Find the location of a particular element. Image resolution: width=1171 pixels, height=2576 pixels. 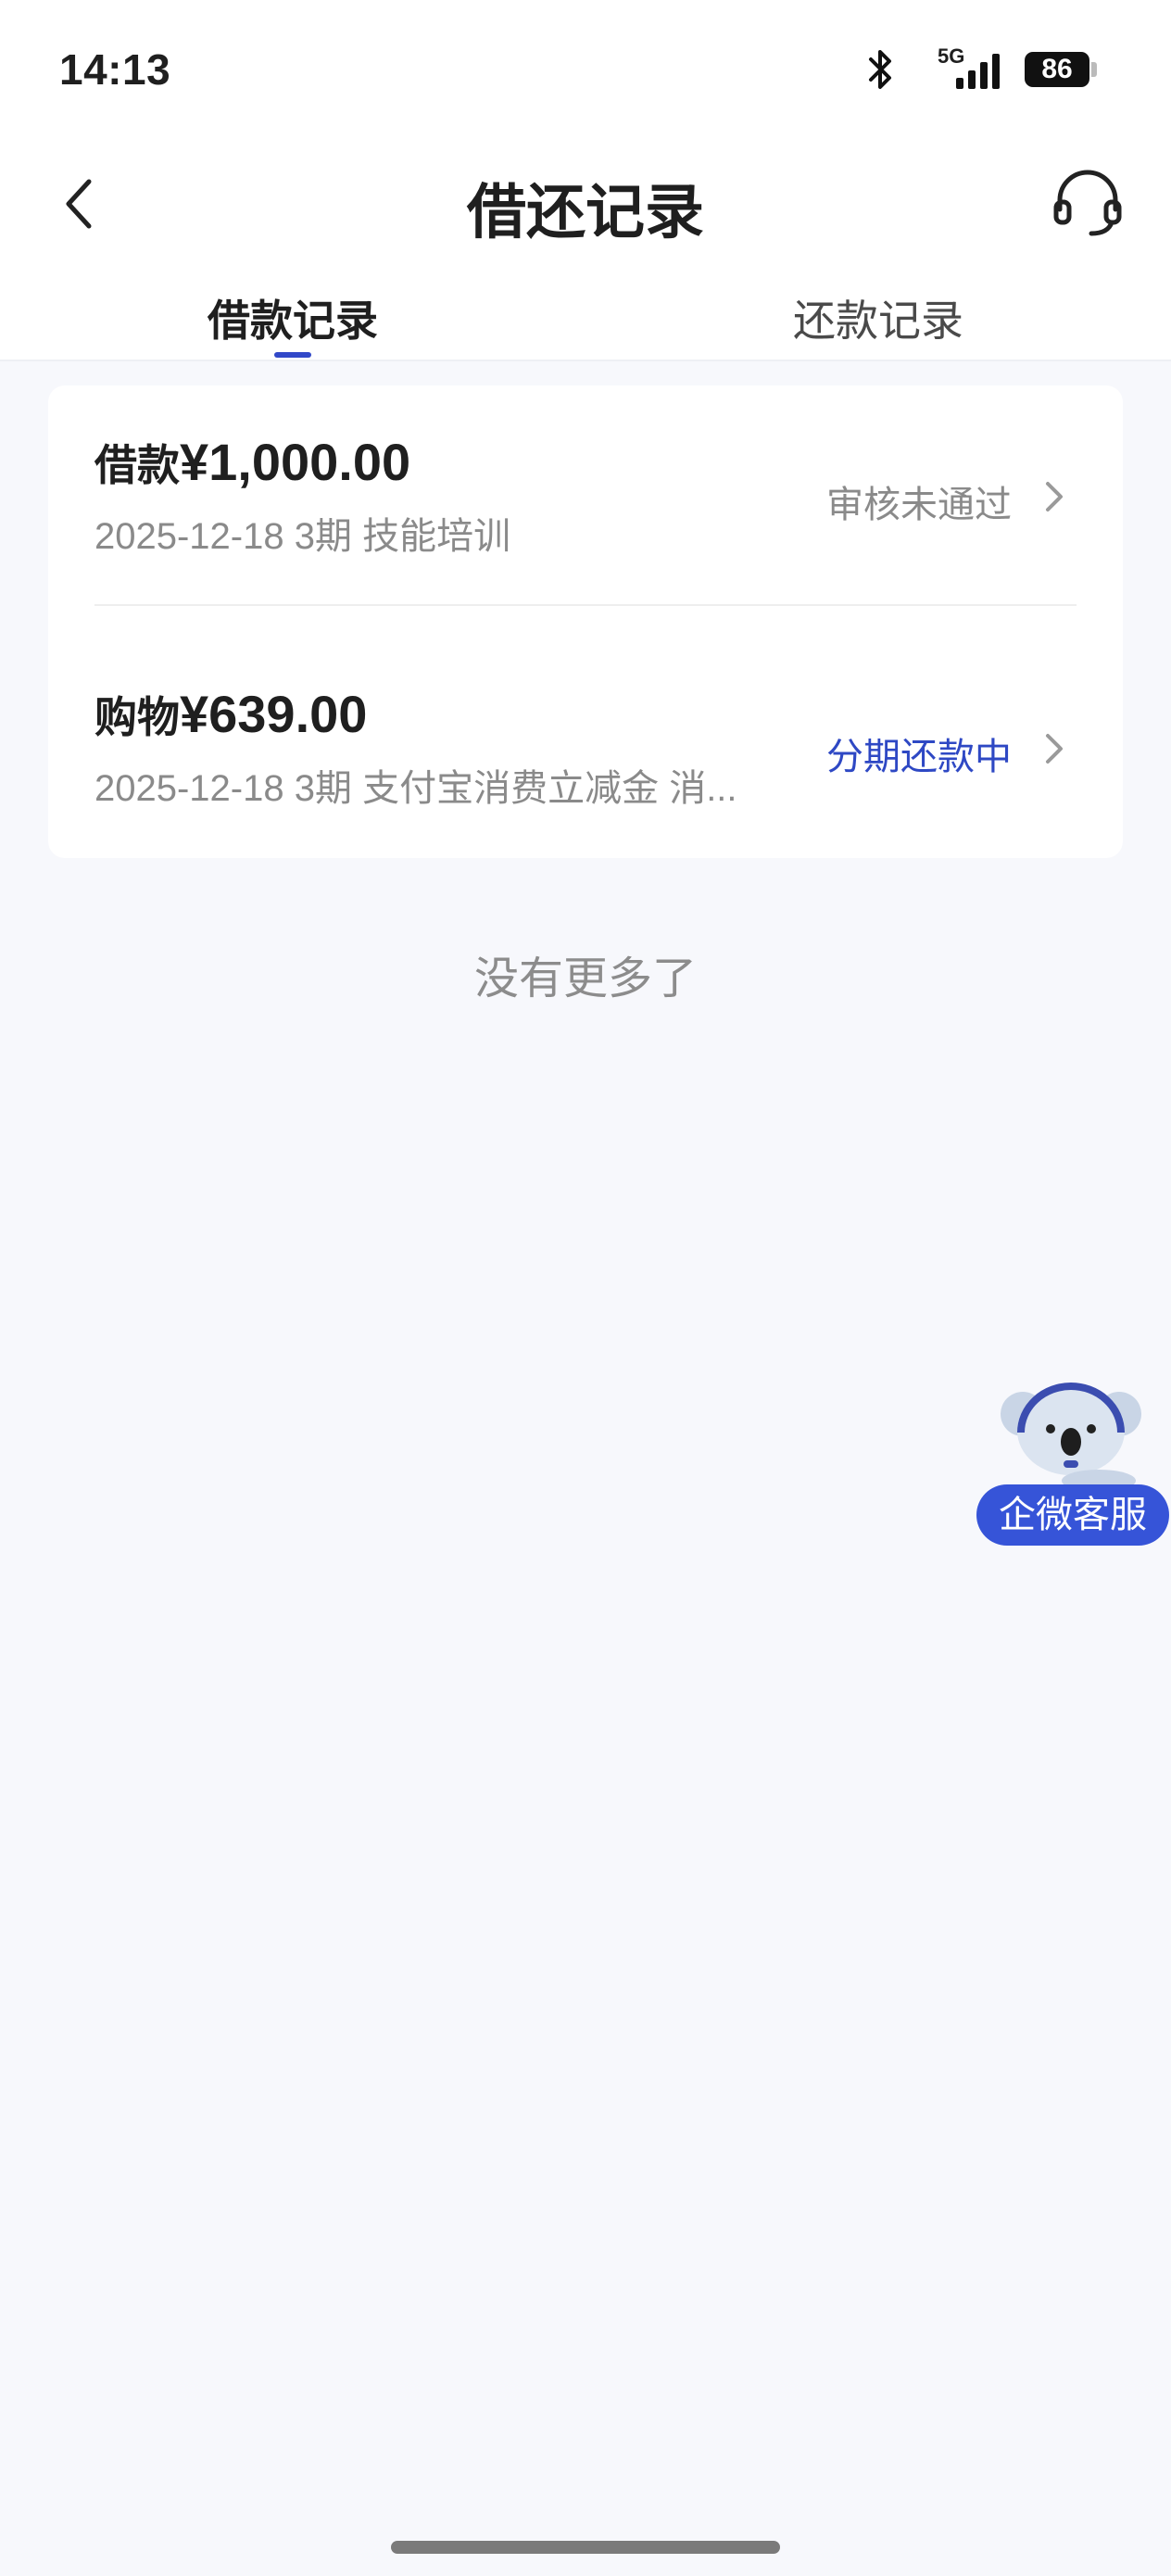

record-title: 购物¥639.00 is located at coordinates (231, 714).